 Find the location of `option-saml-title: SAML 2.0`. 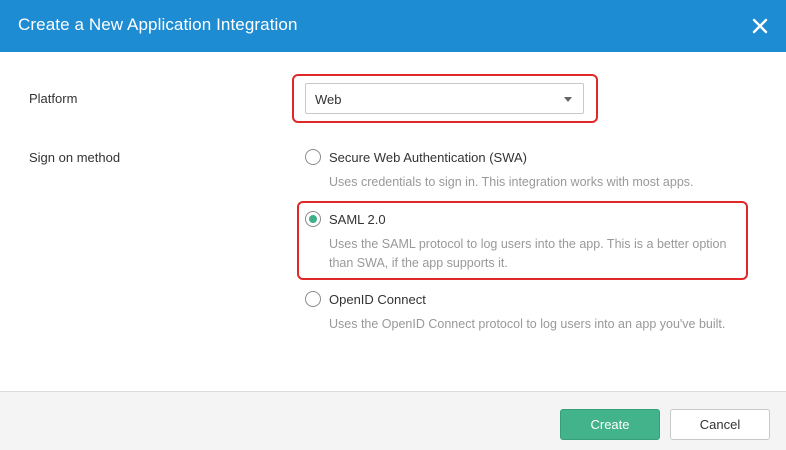

option-saml-title: SAML 2.0 is located at coordinates (357, 219).